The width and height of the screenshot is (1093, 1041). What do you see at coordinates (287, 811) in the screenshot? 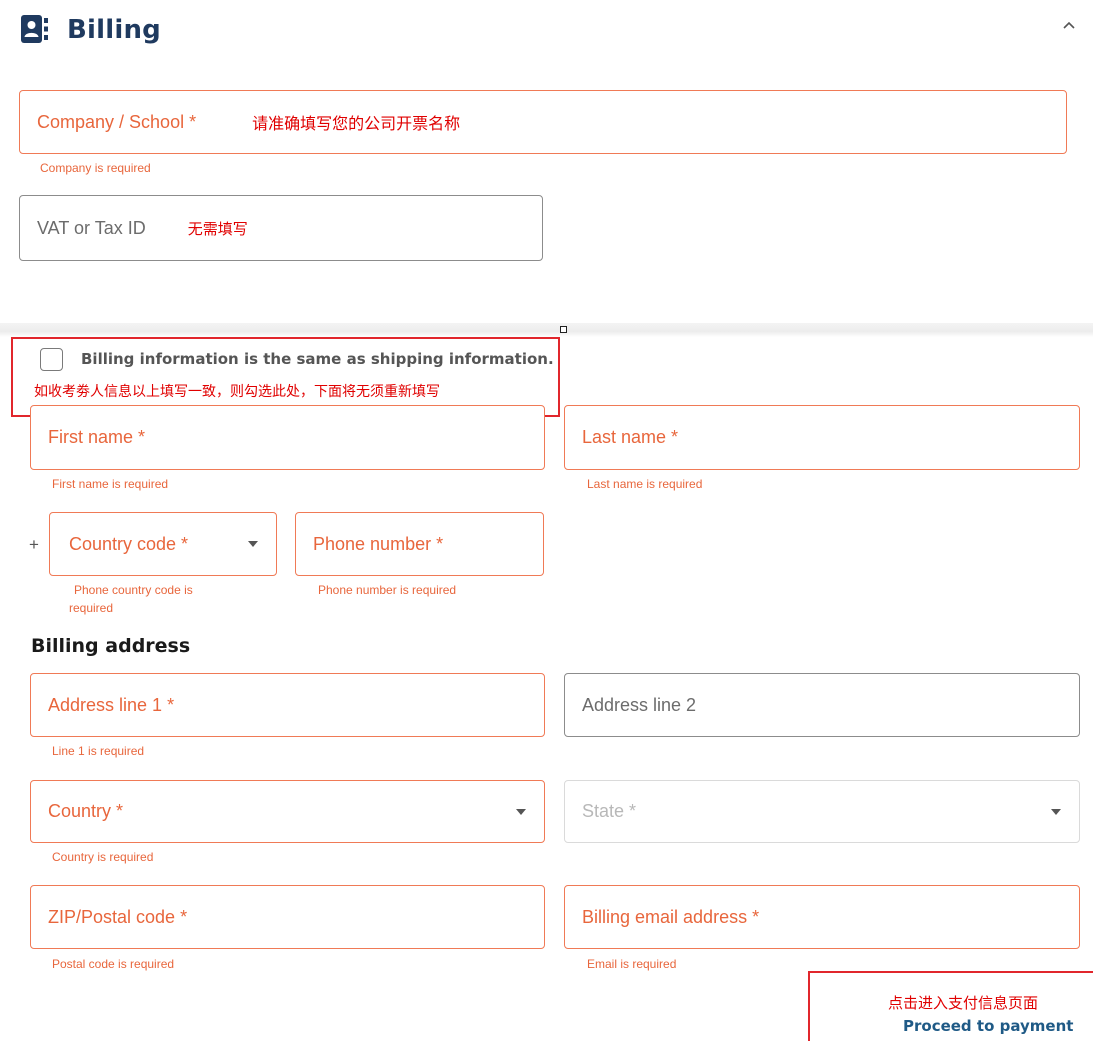
I see `country-select: Country *` at bounding box center [287, 811].